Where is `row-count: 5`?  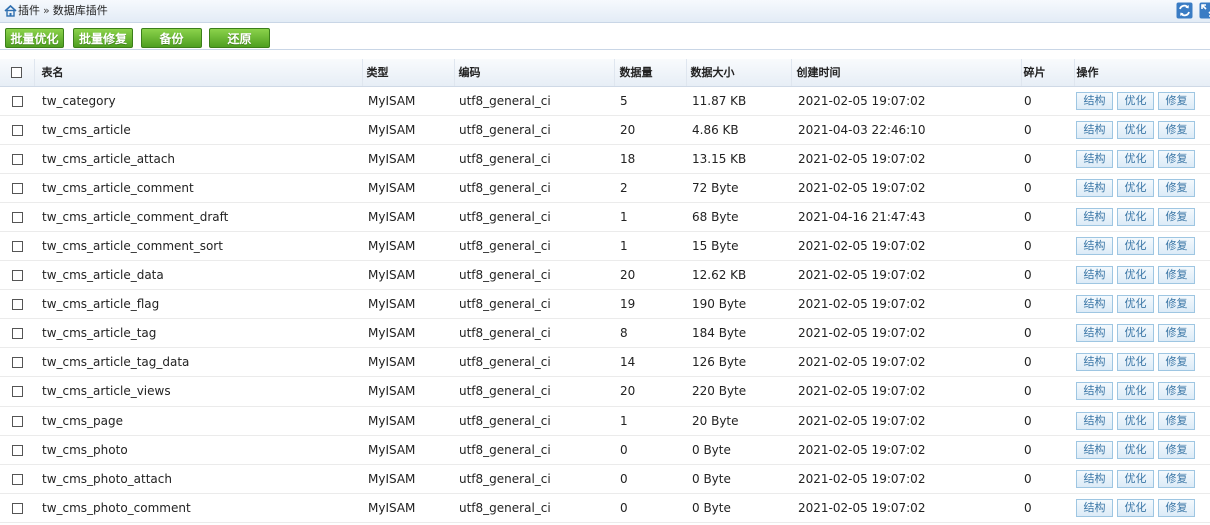
row-count: 5 is located at coordinates (650, 101).